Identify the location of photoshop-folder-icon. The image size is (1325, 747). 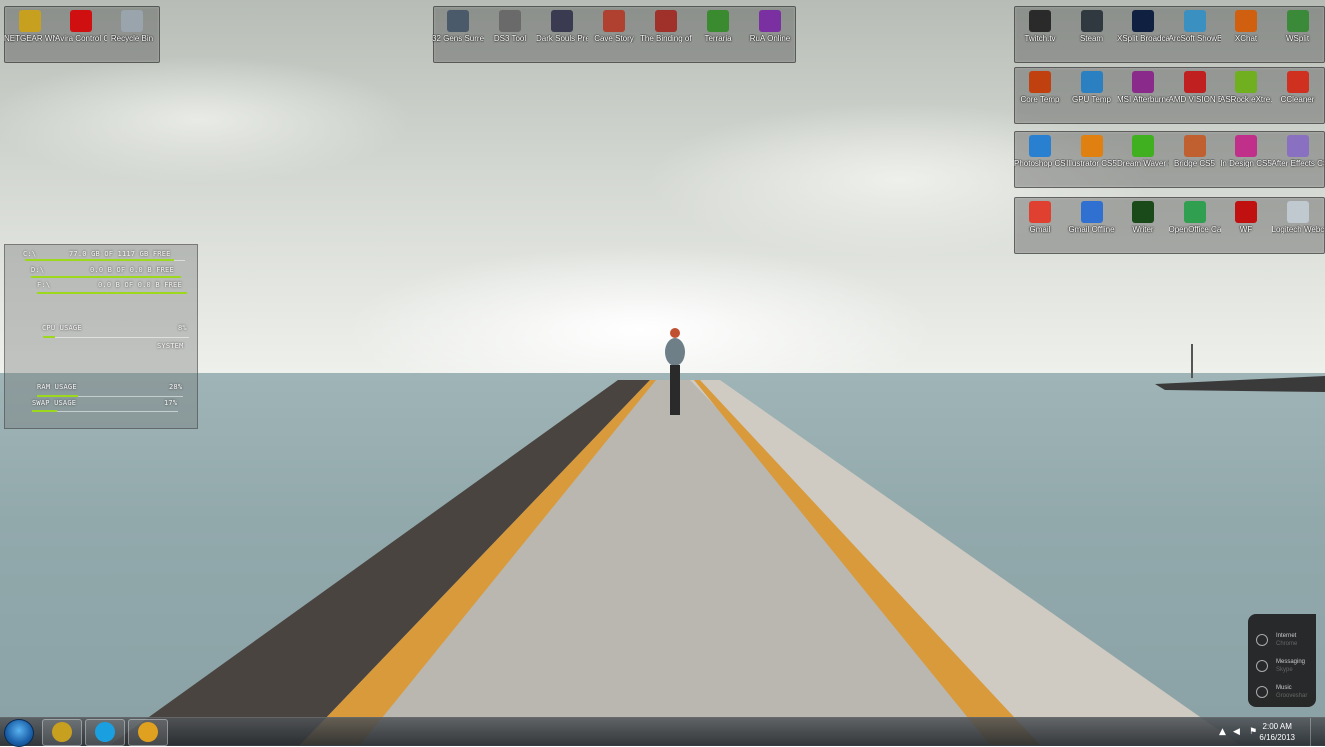
(1040, 146).